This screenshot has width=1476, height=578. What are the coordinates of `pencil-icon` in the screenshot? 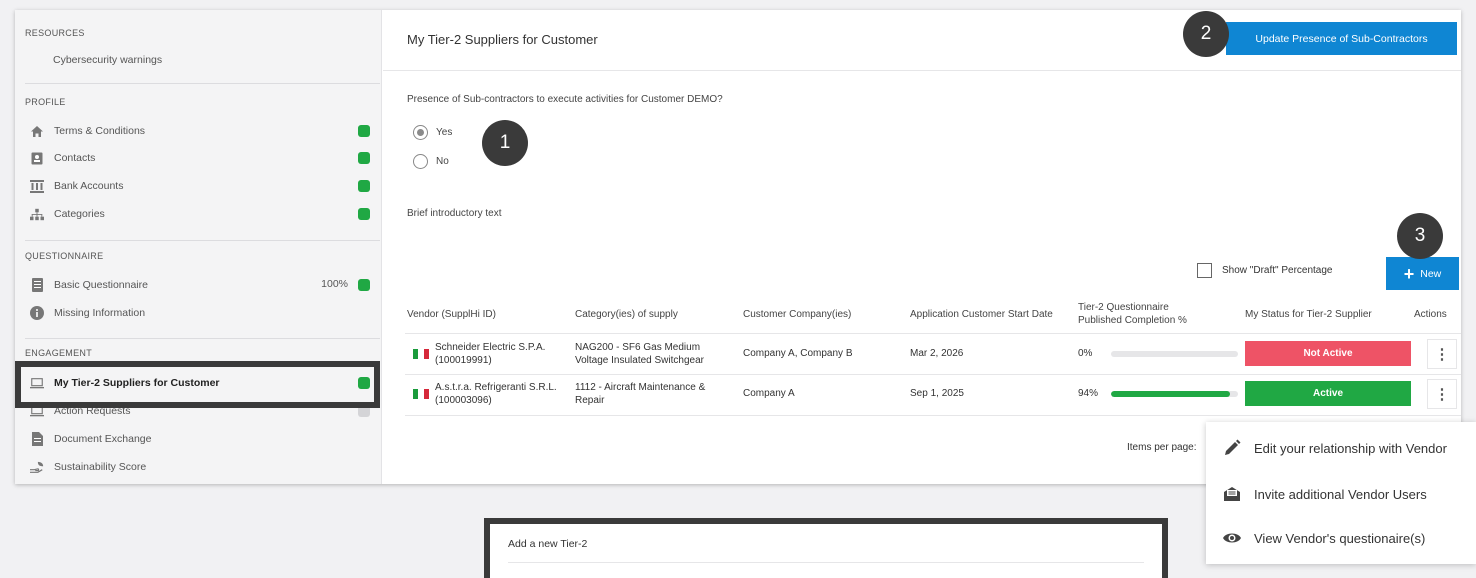 It's located at (1232, 448).